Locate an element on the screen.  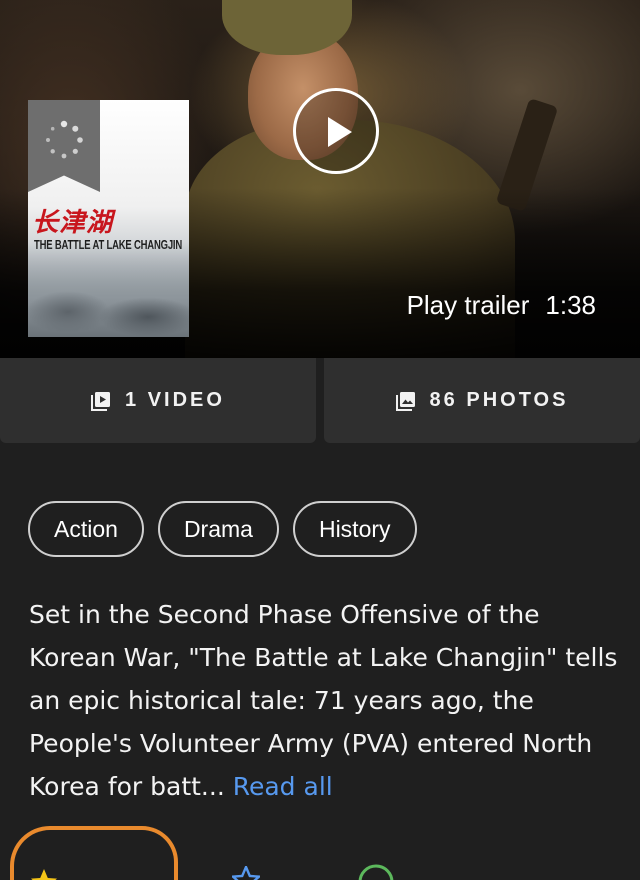
spinner-icon is located at coordinates (64, 139).